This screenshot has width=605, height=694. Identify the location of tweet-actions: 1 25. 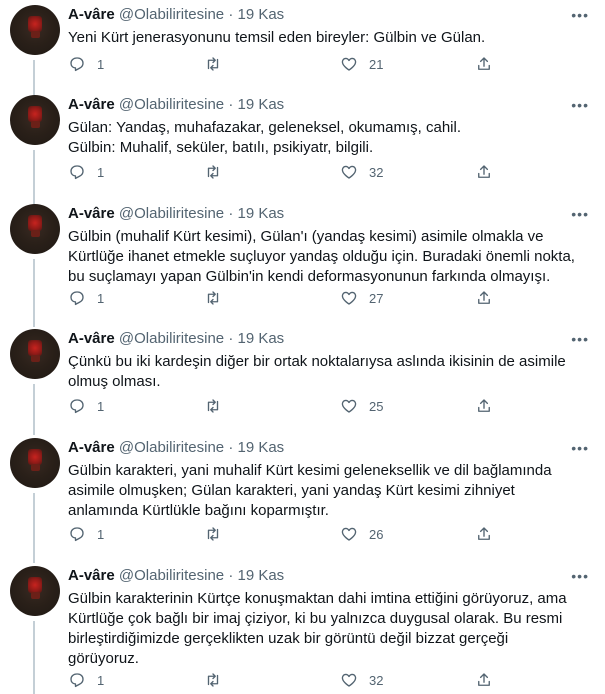
(329, 406).